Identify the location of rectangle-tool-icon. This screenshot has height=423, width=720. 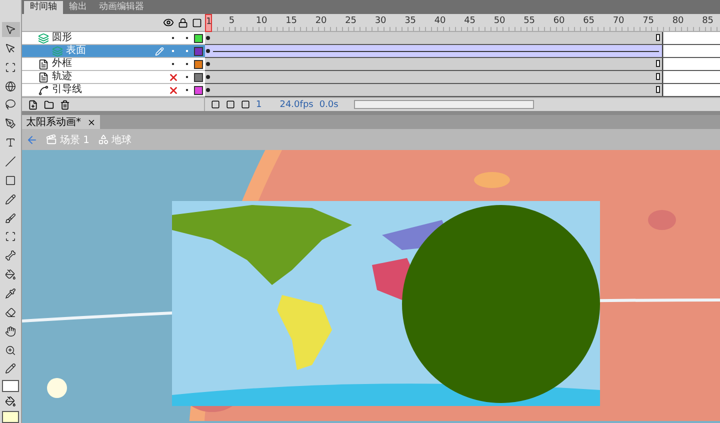
(10, 180).